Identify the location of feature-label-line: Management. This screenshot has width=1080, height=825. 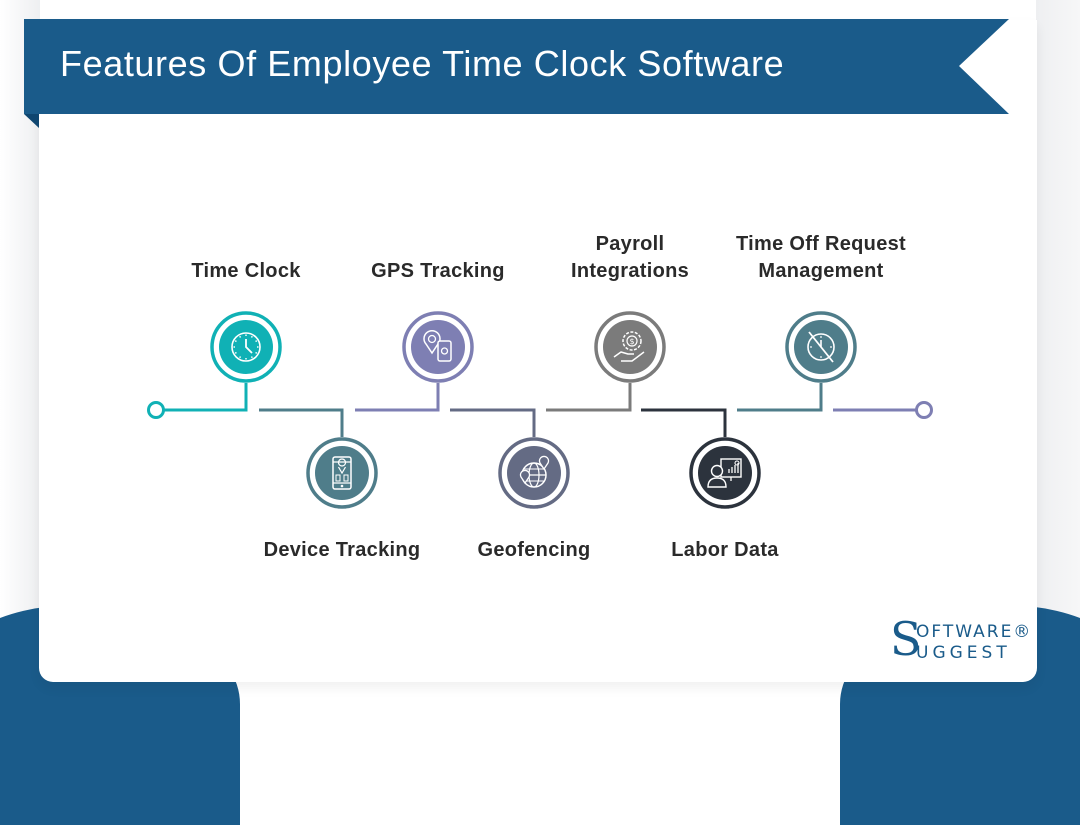
(821, 271).